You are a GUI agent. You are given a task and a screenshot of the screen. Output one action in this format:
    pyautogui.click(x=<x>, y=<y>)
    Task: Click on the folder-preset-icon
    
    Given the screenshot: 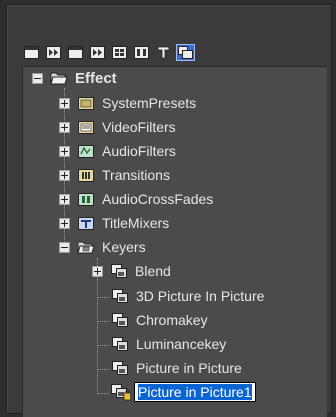 What is the action you would take?
    pyautogui.click(x=86, y=103)
    